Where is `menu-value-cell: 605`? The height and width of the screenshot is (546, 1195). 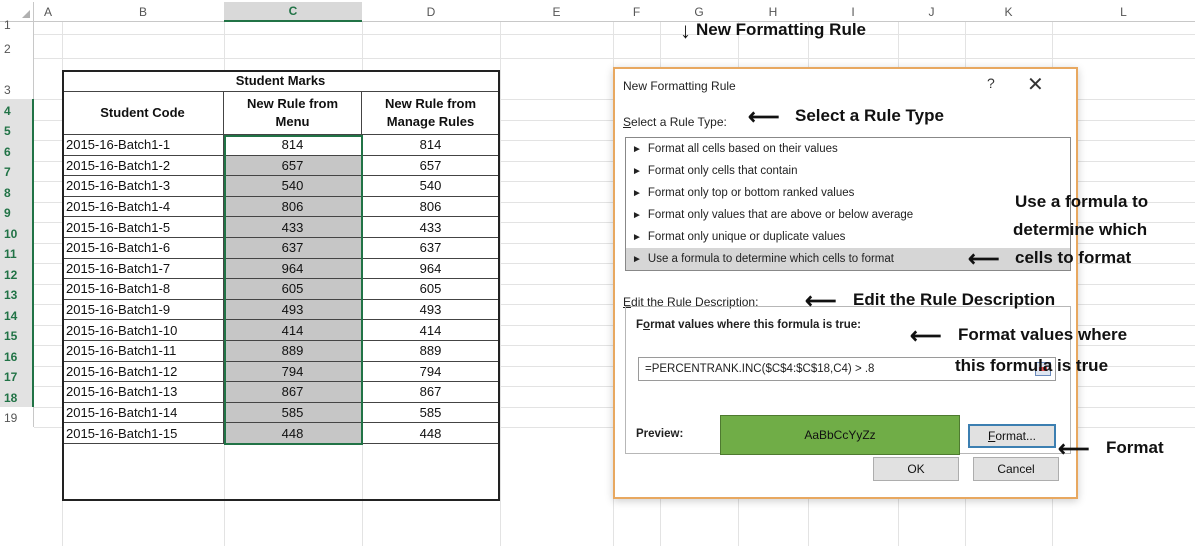 menu-value-cell: 605 is located at coordinates (293, 289).